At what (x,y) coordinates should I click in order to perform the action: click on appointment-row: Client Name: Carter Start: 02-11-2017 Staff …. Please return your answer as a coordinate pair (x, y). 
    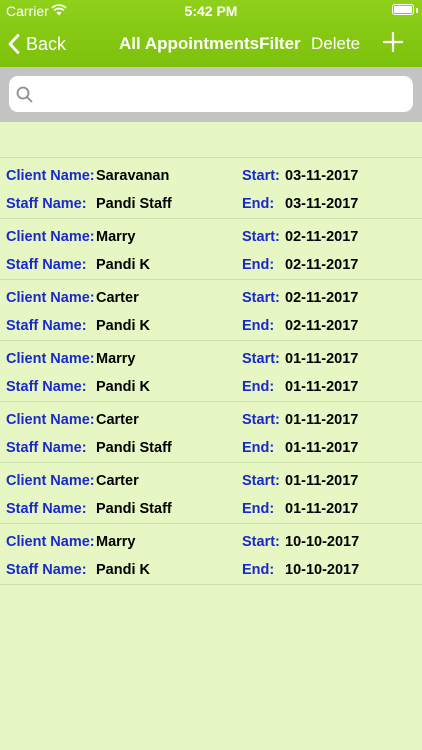
    Looking at the image, I should click on (211, 310).